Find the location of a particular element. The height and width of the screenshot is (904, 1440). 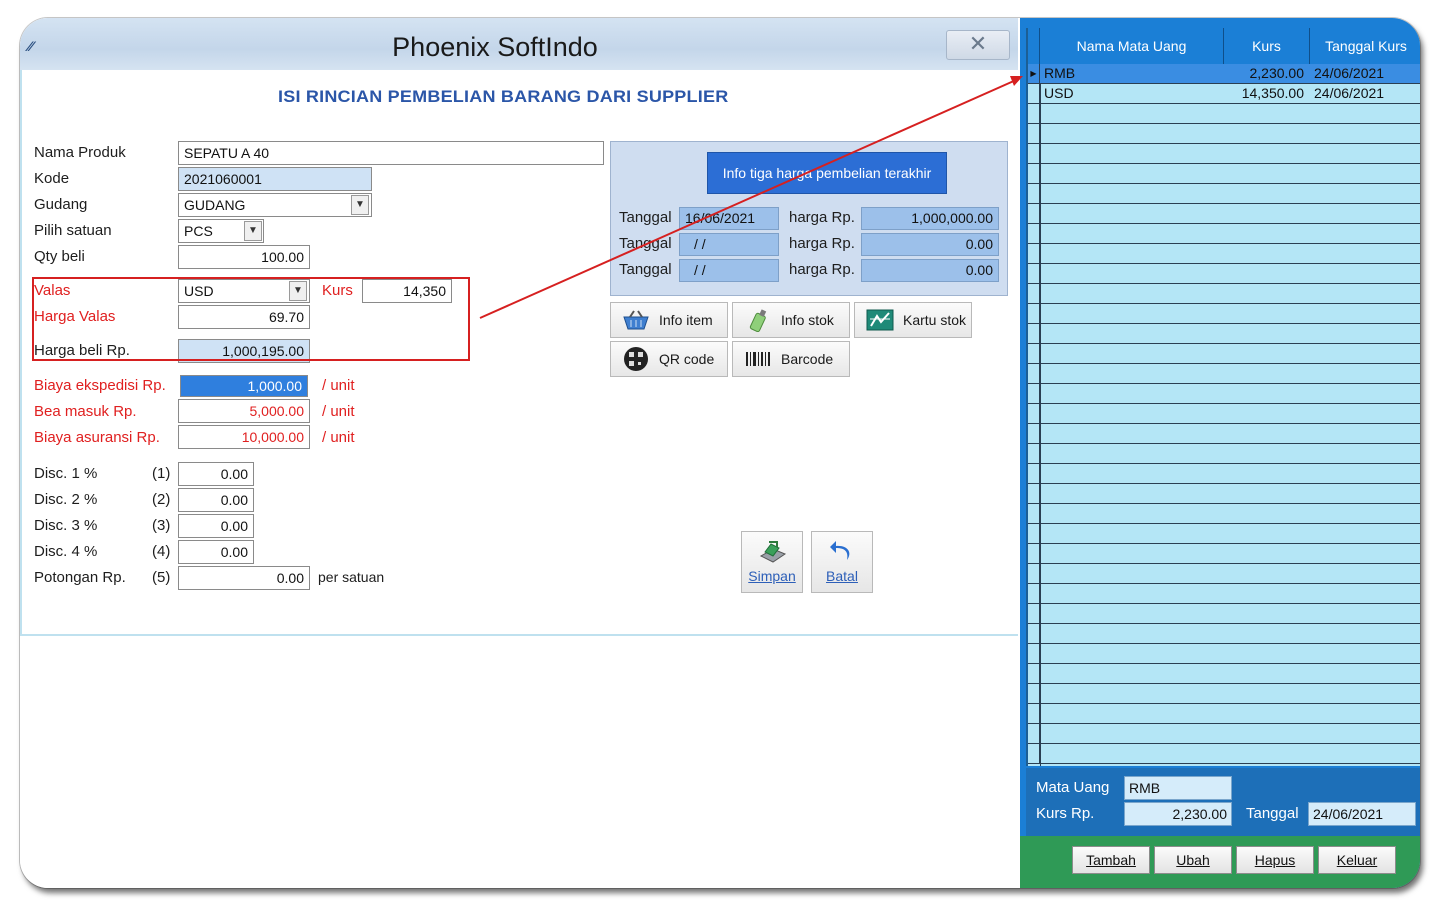

currency-footer: Tambah Ubah Hapus Keluar is located at coordinates (1220, 862).